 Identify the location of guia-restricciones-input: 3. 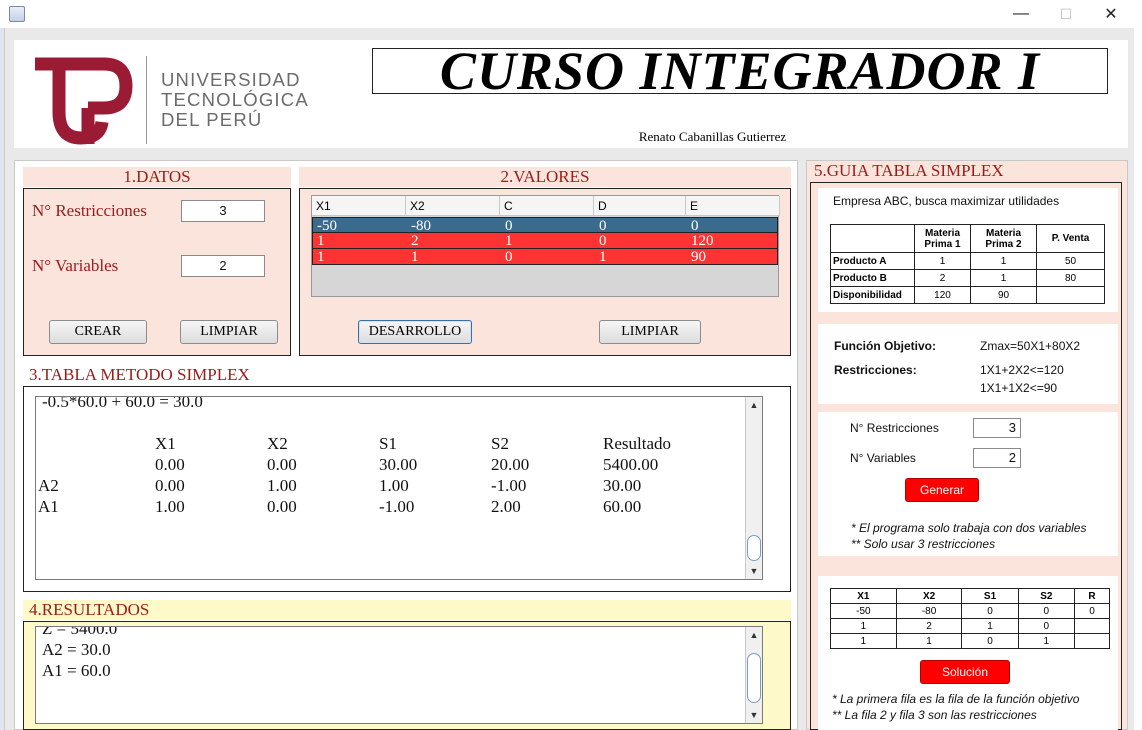
(997, 428).